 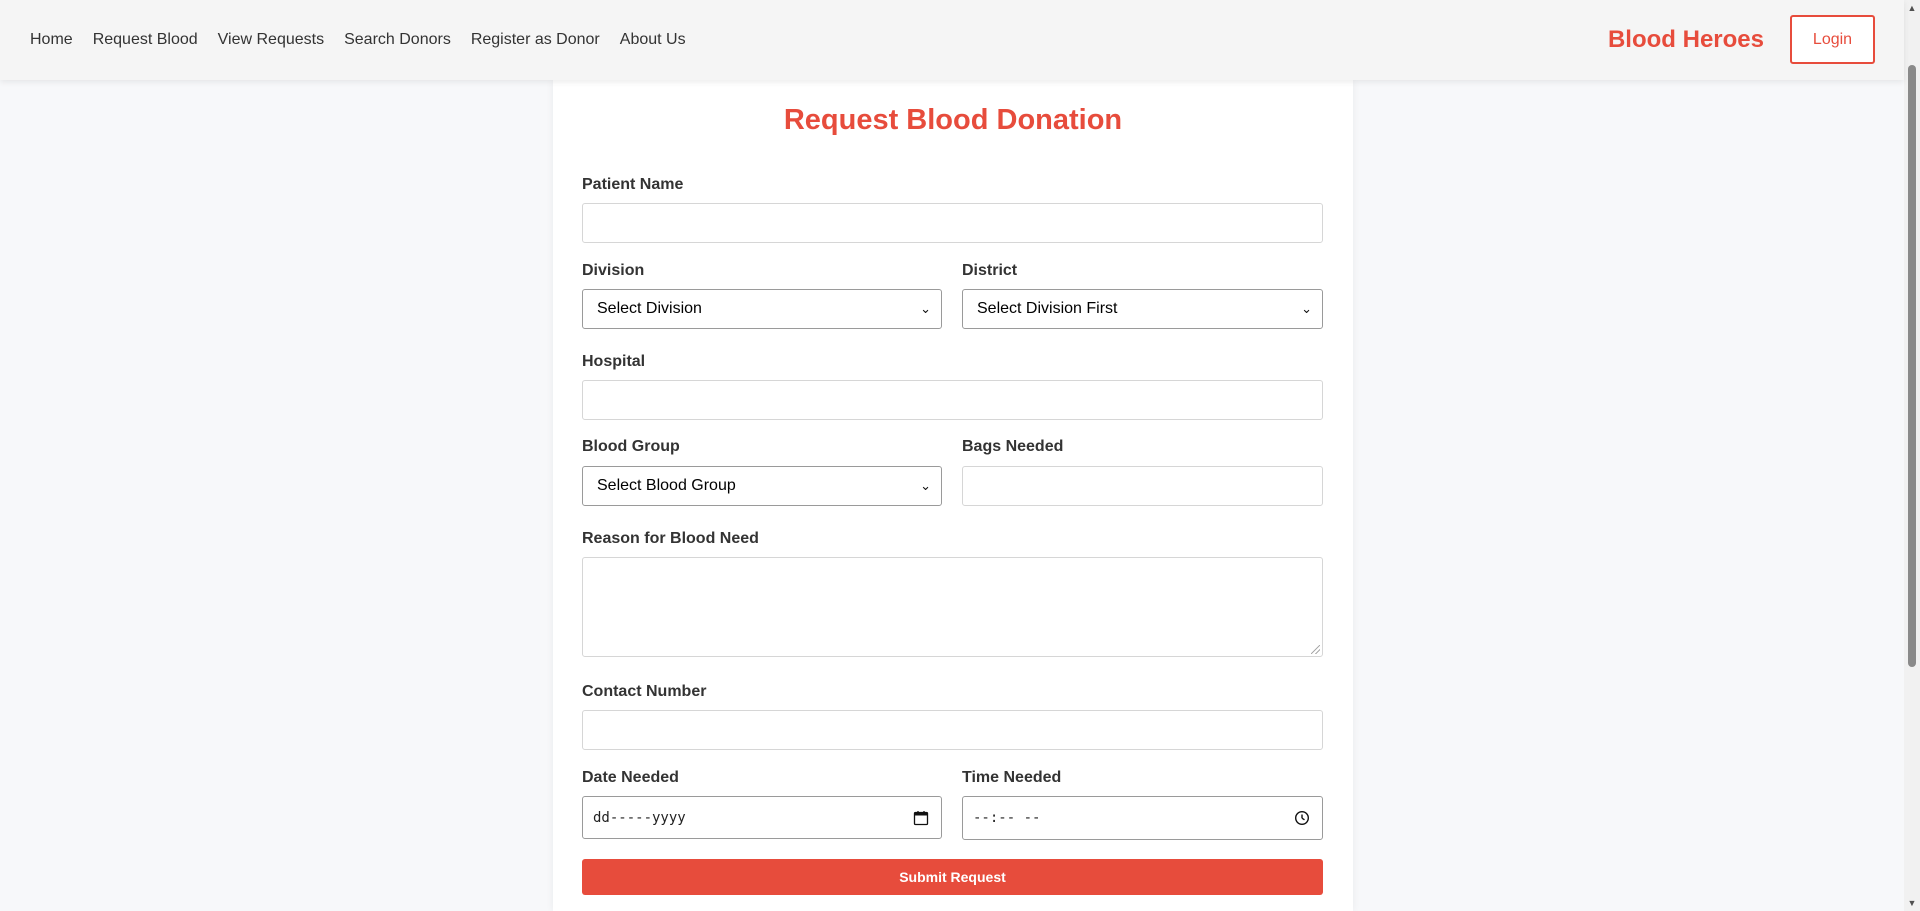 I want to click on scroll-down-arrow-icon: ▼, so click(x=1912, y=903).